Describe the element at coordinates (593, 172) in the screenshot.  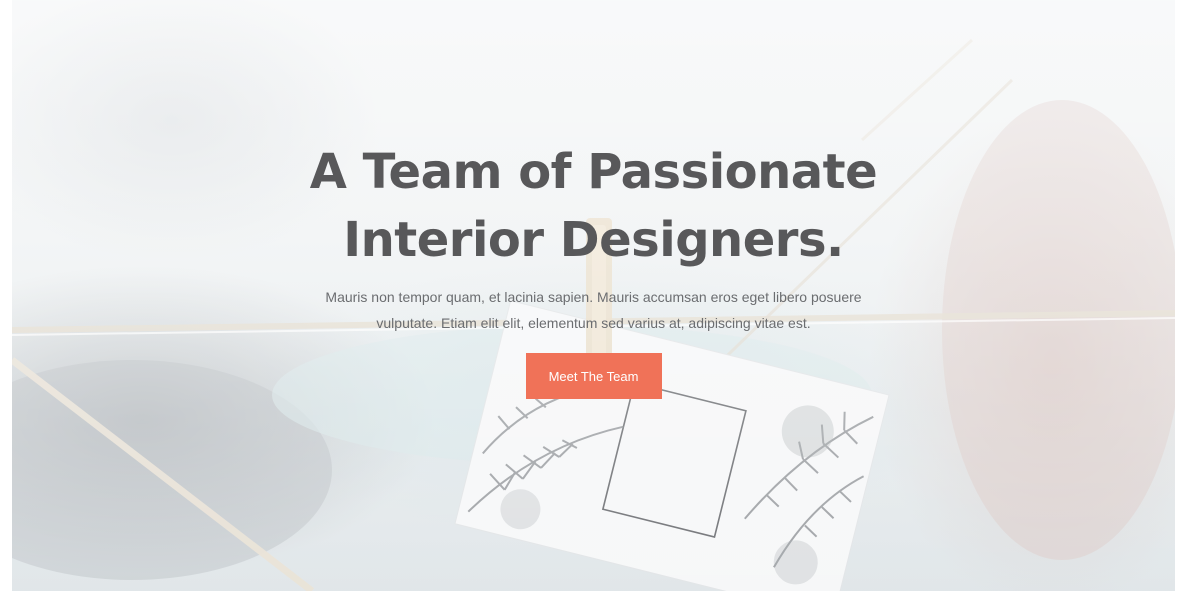
I see `hero-title-line-1: A Team of Passionate` at that location.